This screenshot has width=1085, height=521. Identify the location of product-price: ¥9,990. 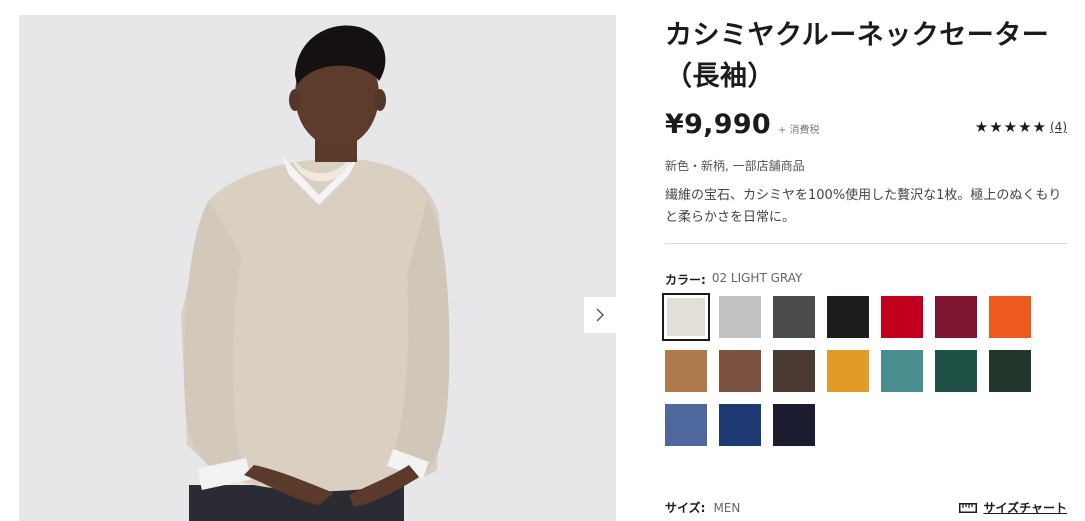
(718, 124).